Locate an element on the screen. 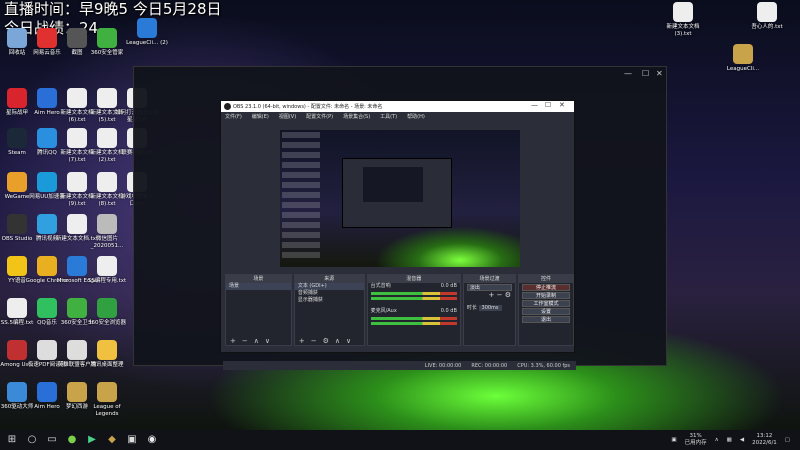 The height and width of the screenshot is (450, 800). desktop-icon: SS编程专用.txt is located at coordinates (107, 270).